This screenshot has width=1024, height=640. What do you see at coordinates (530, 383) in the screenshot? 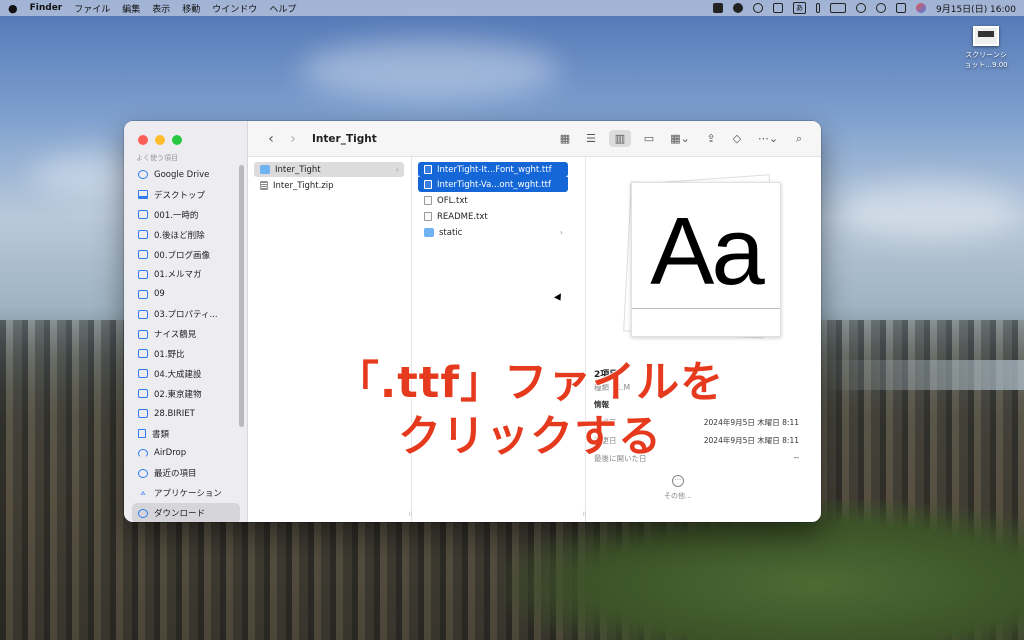
I see `annotation-line-1: 「.ttf」ファイルを` at bounding box center [530, 383].